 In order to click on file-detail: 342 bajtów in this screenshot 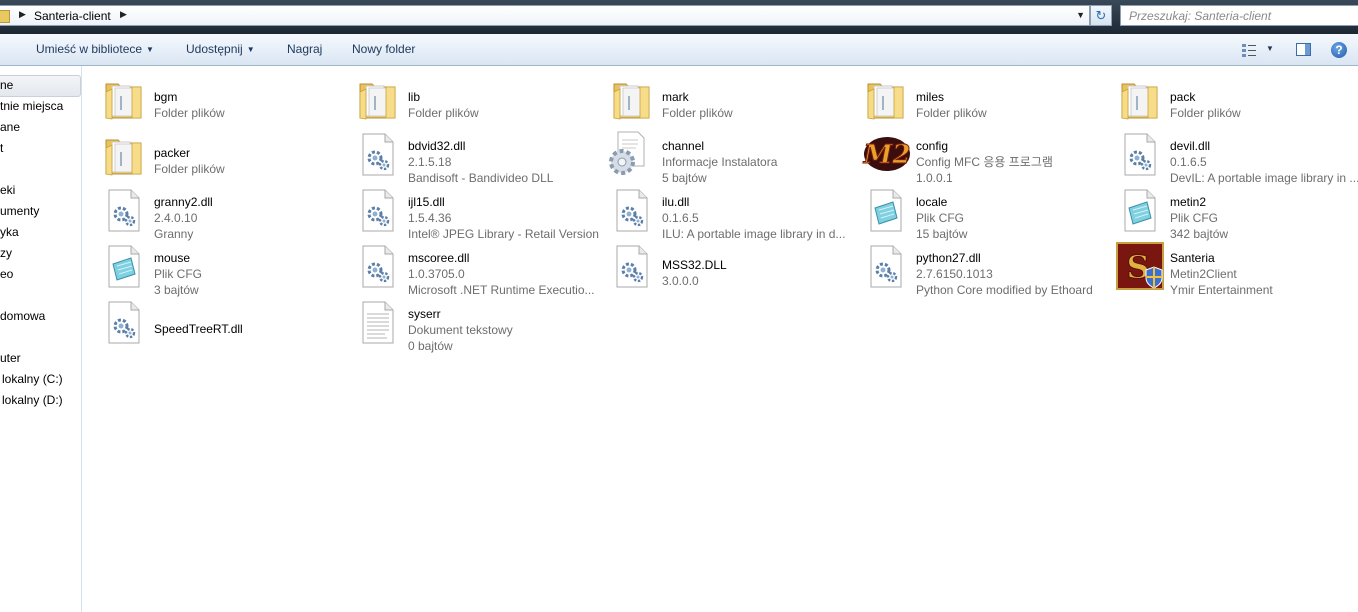, I will do `click(1199, 234)`.